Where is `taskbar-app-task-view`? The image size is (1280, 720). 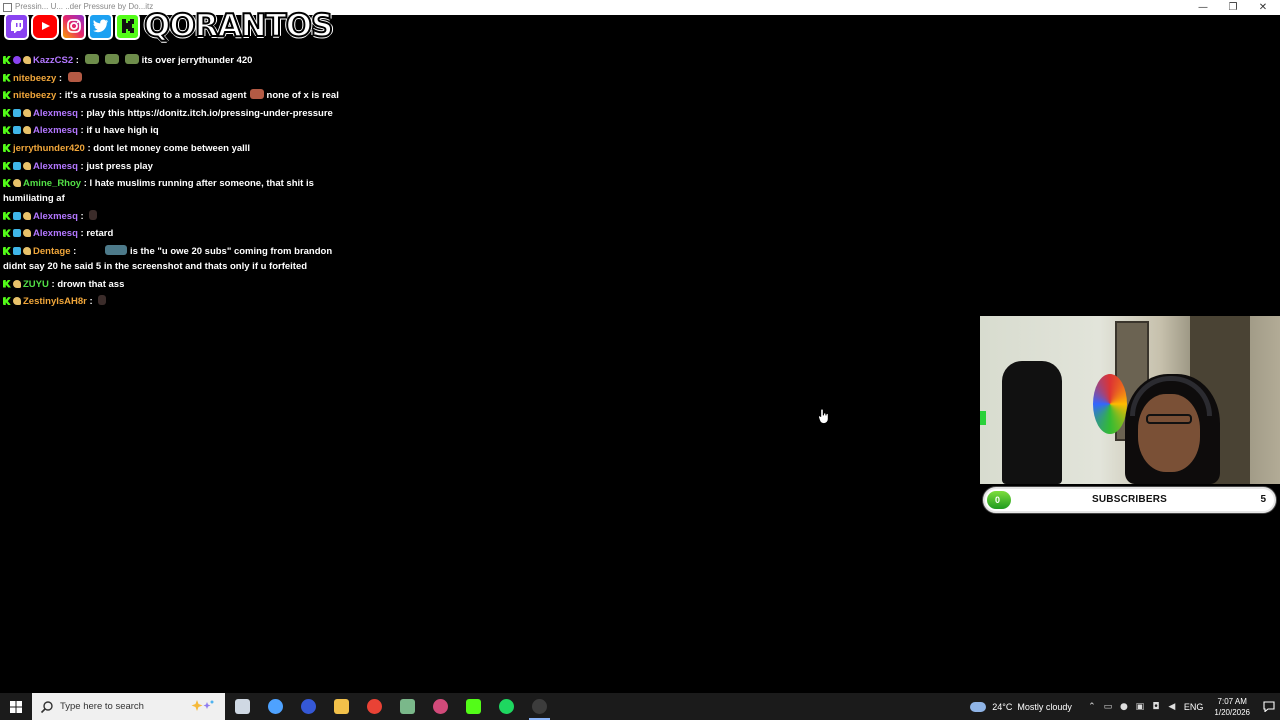 taskbar-app-task-view is located at coordinates (242, 706).